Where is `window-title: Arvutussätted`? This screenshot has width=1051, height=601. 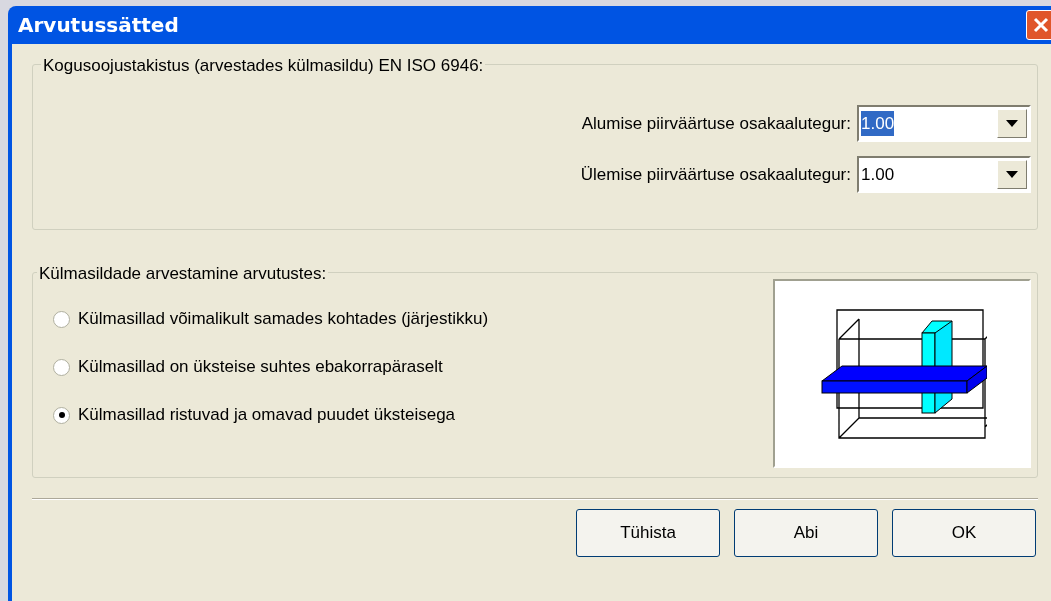 window-title: Arvutussätted is located at coordinates (98, 25).